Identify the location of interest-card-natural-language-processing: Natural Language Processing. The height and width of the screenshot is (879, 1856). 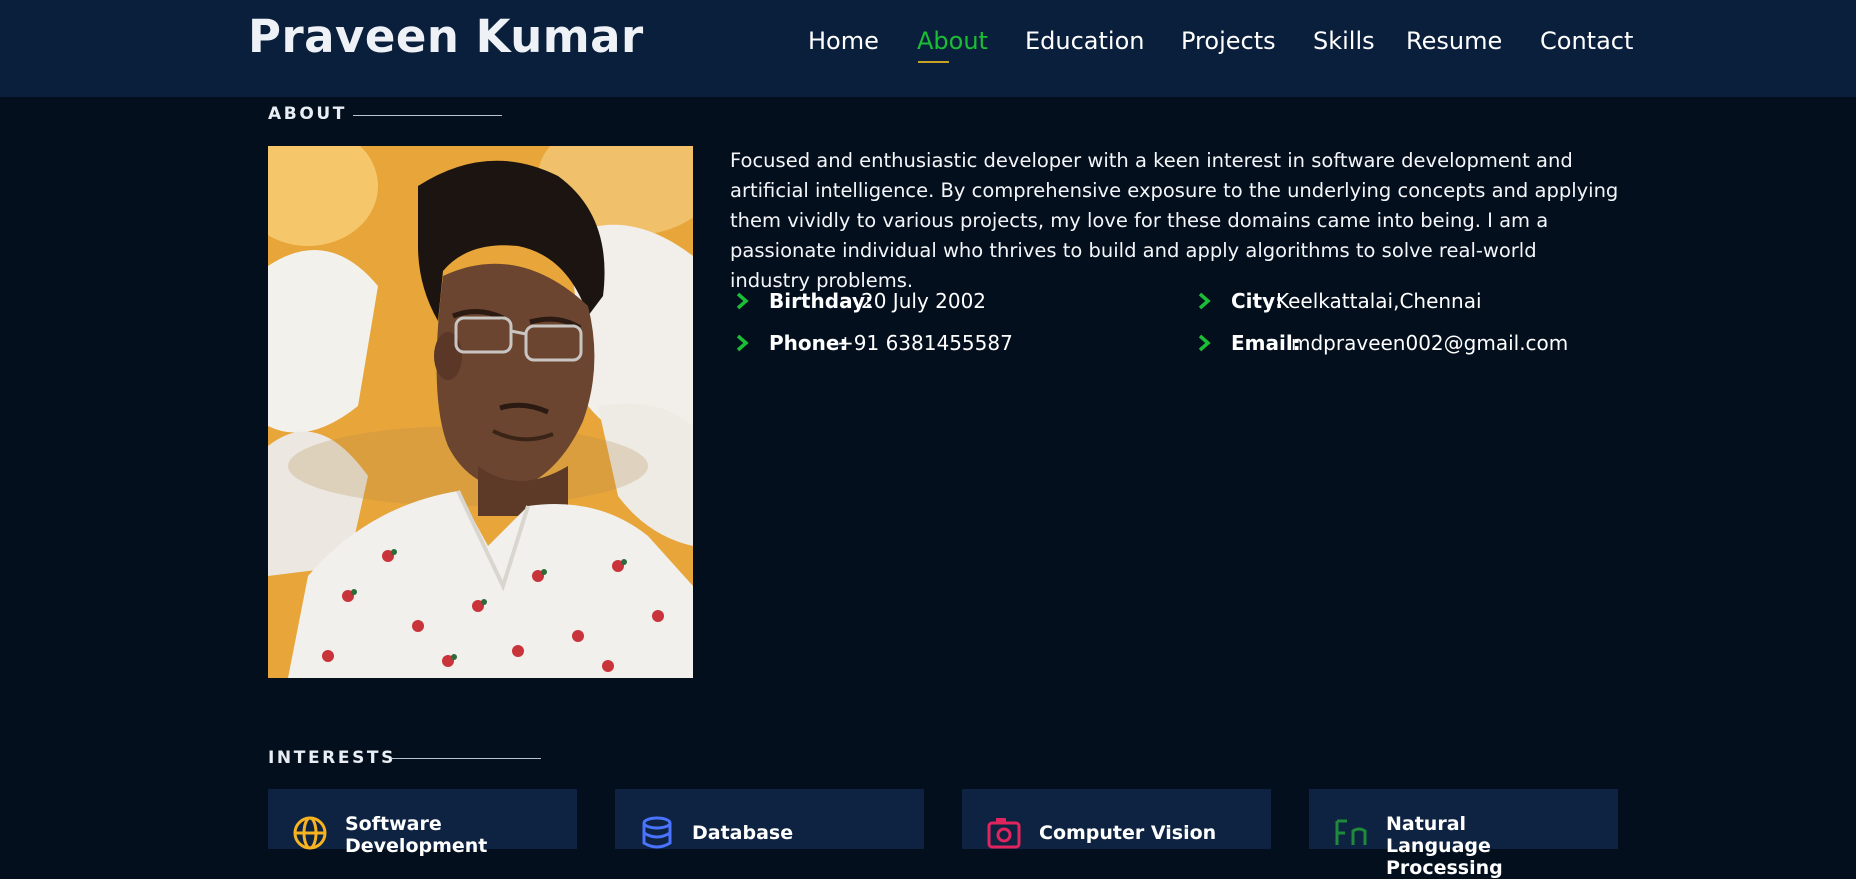
(1463, 834).